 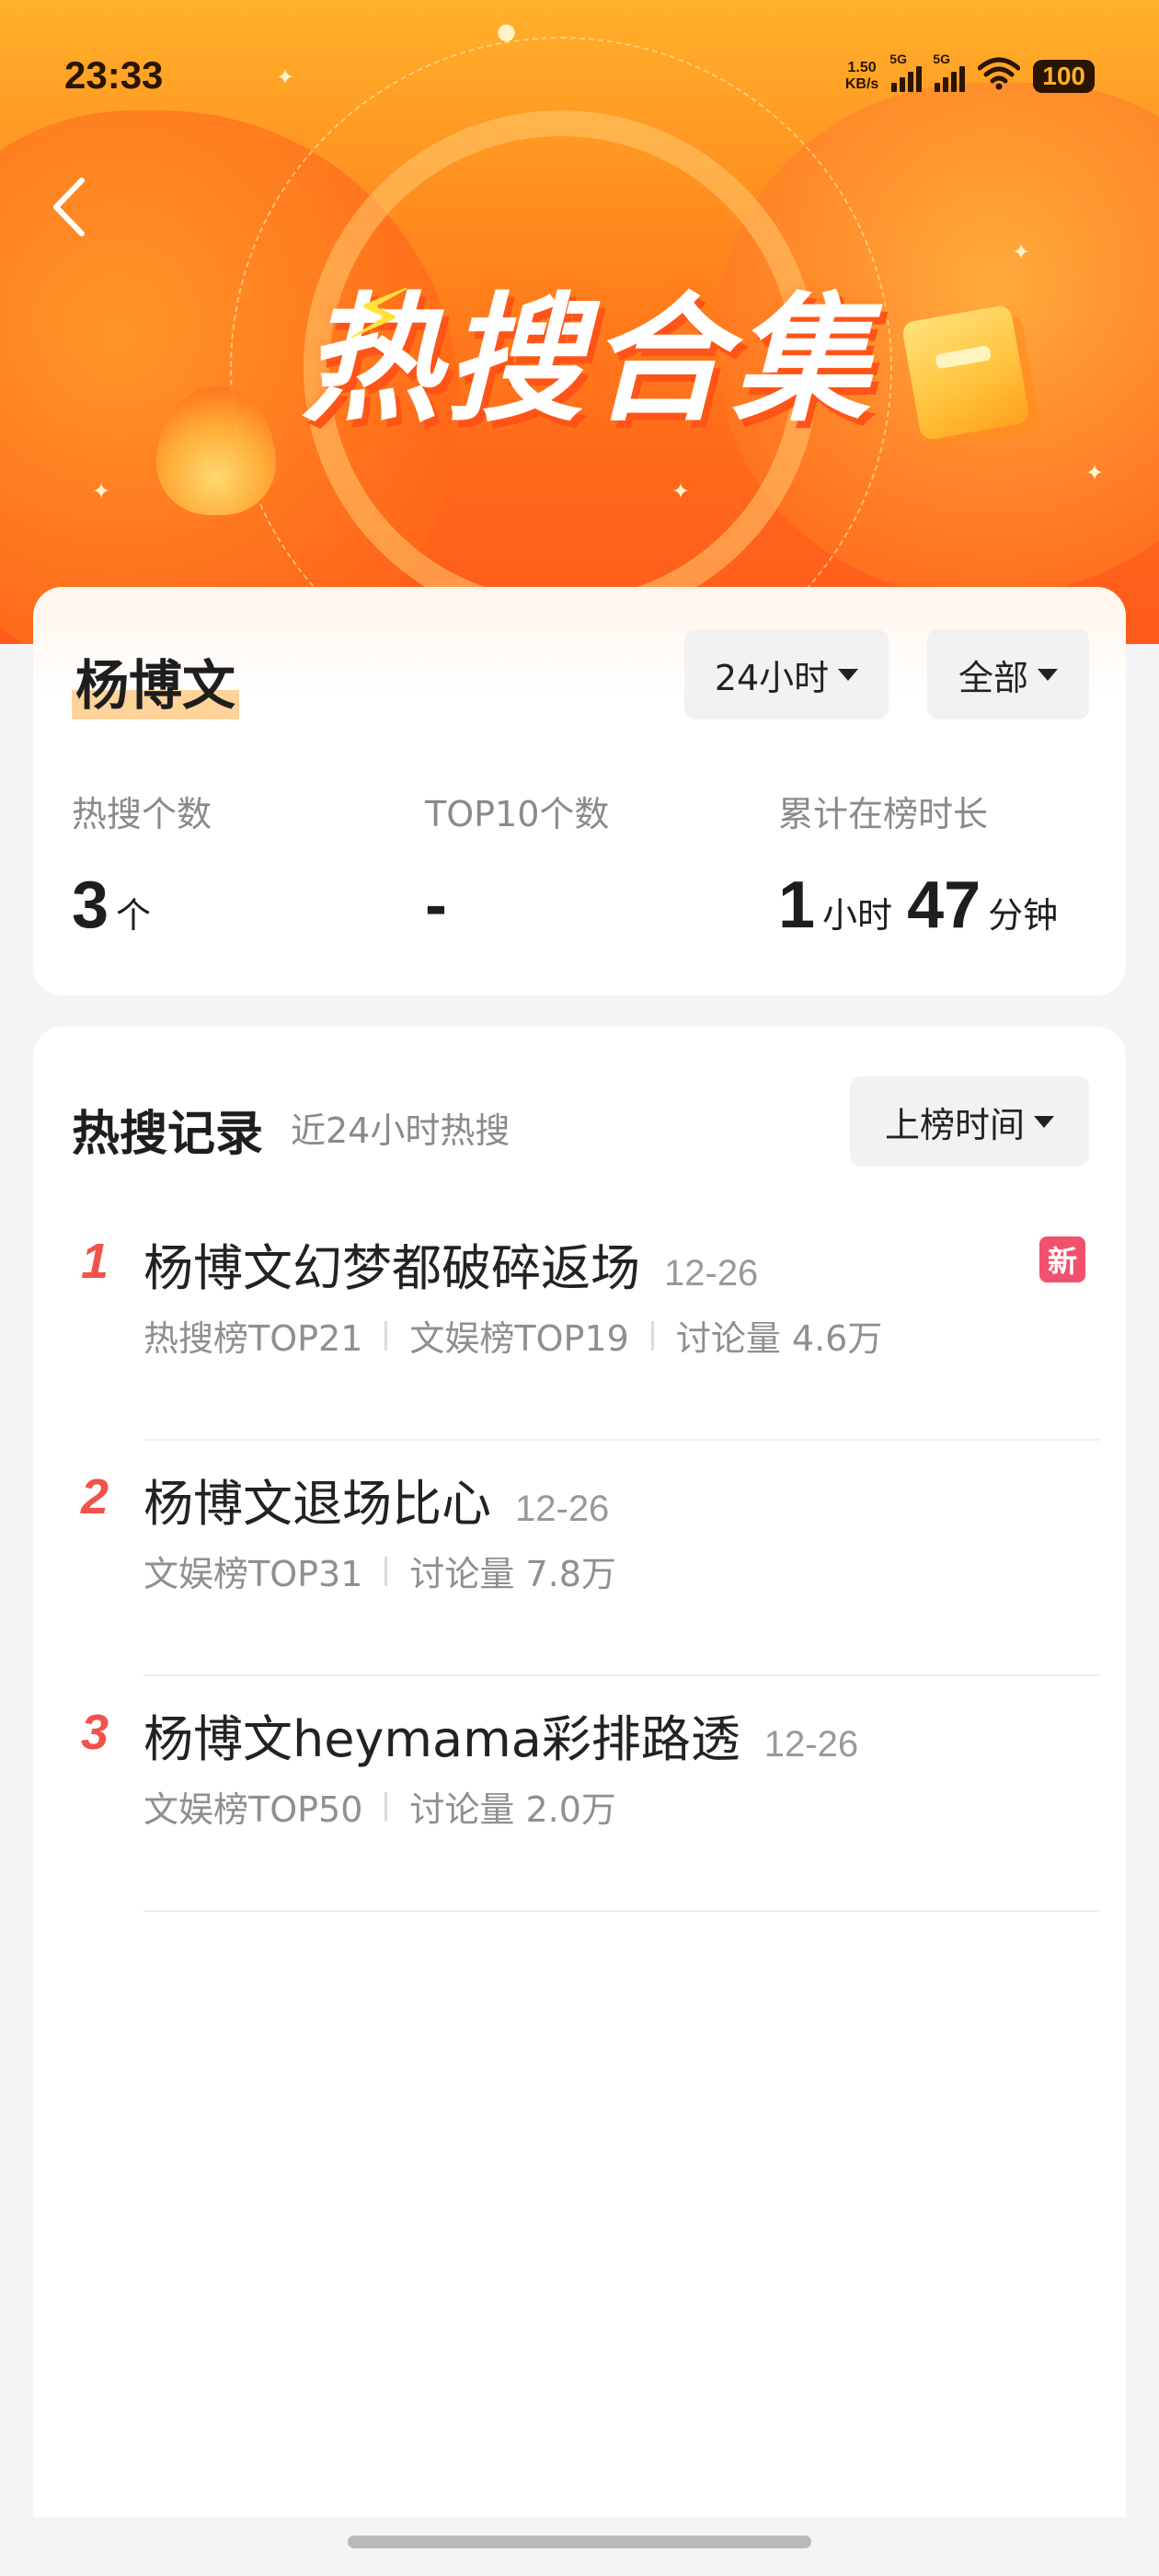 What do you see at coordinates (253, 1574) in the screenshot?
I see `record-tag: 文娱榜TOP31` at bounding box center [253, 1574].